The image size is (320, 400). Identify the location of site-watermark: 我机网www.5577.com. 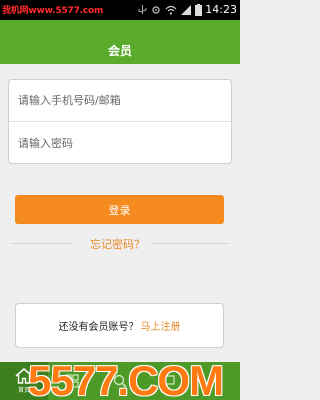
(52, 9).